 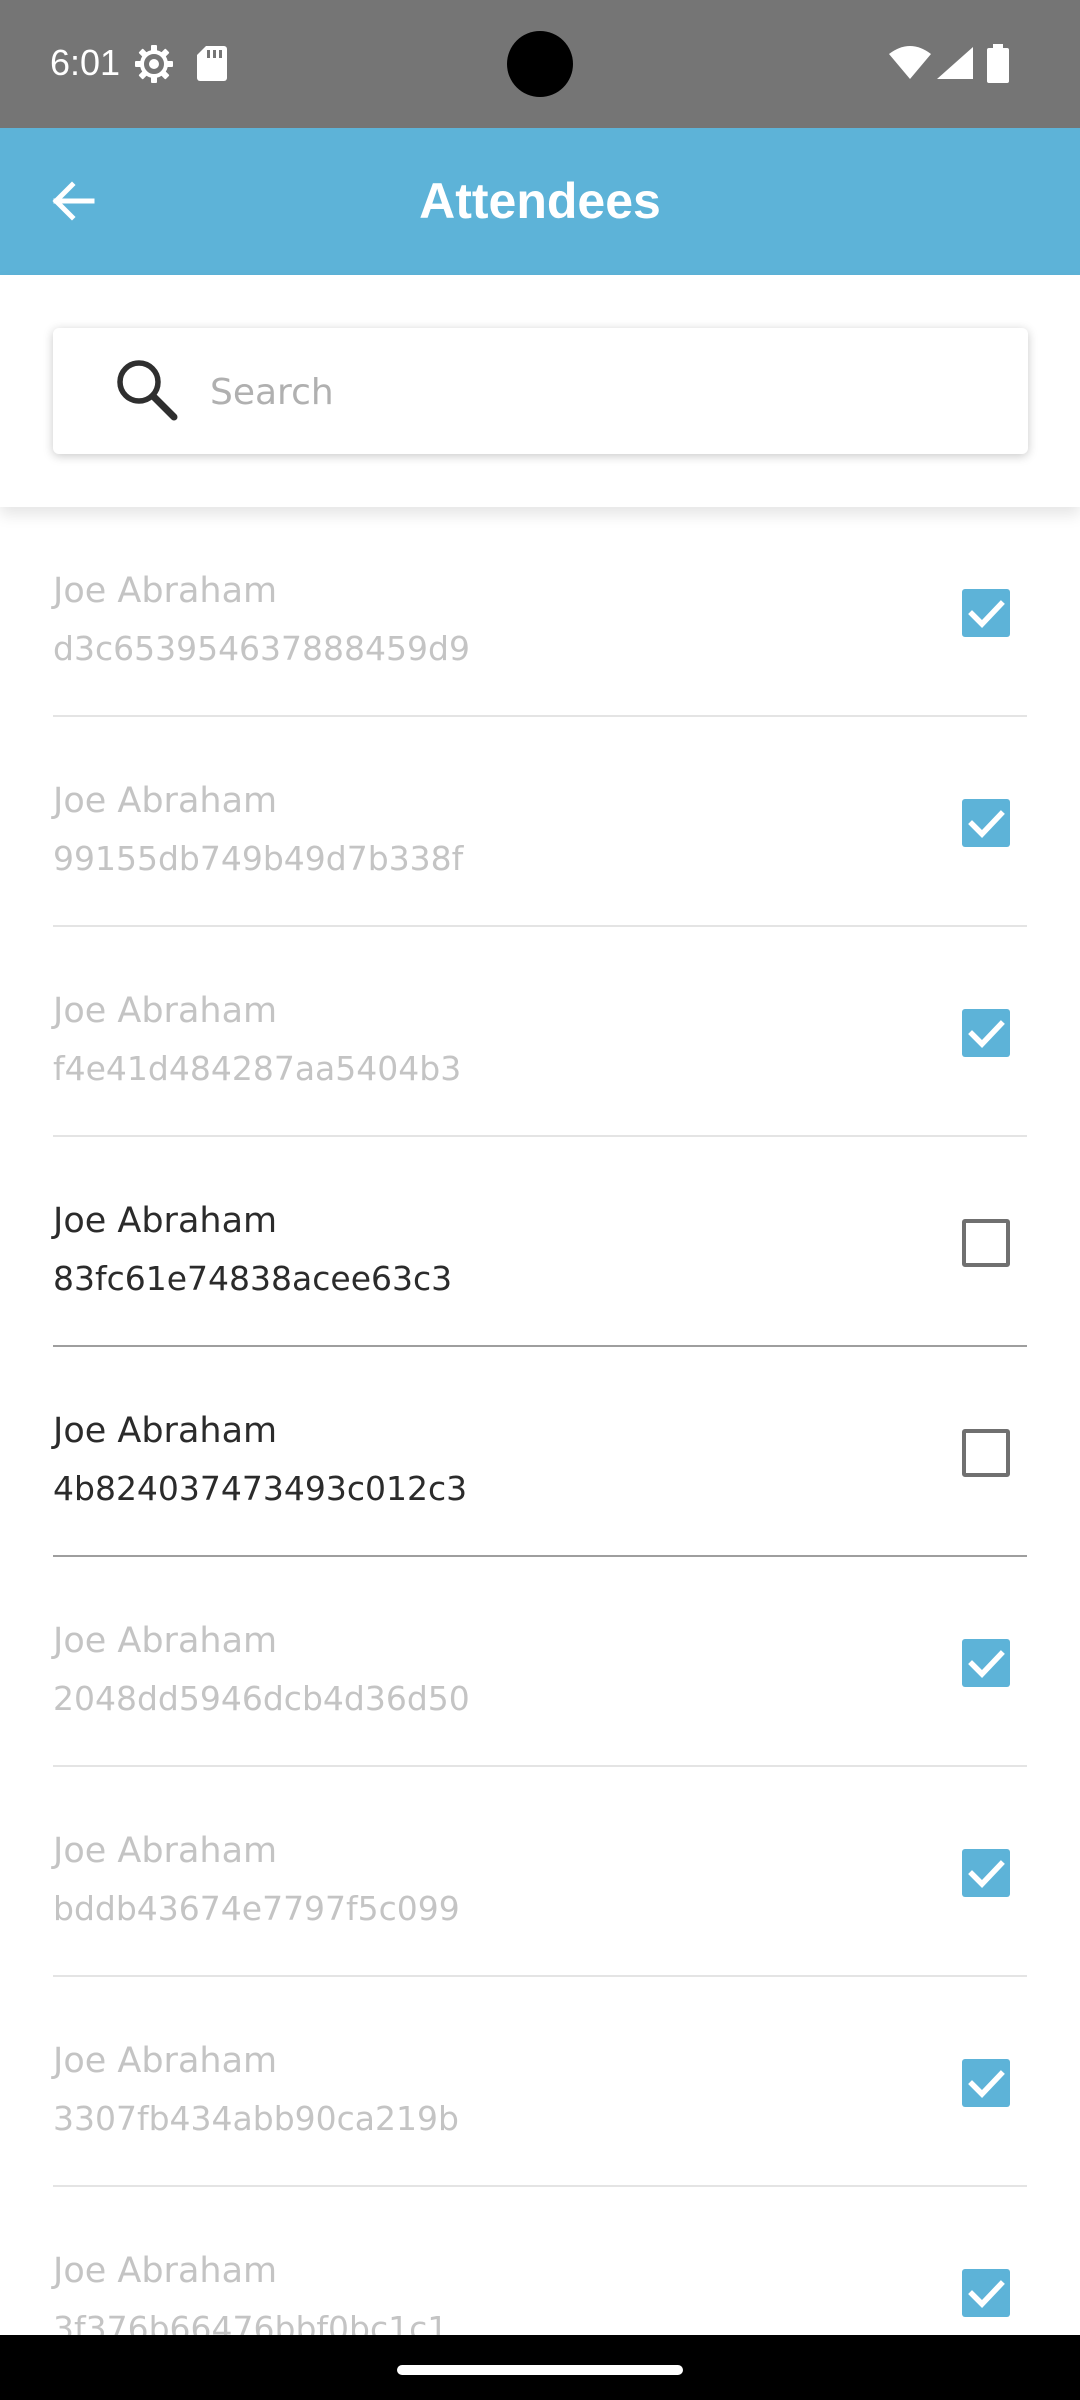 I want to click on status-bar: 6:01, so click(x=540, y=64).